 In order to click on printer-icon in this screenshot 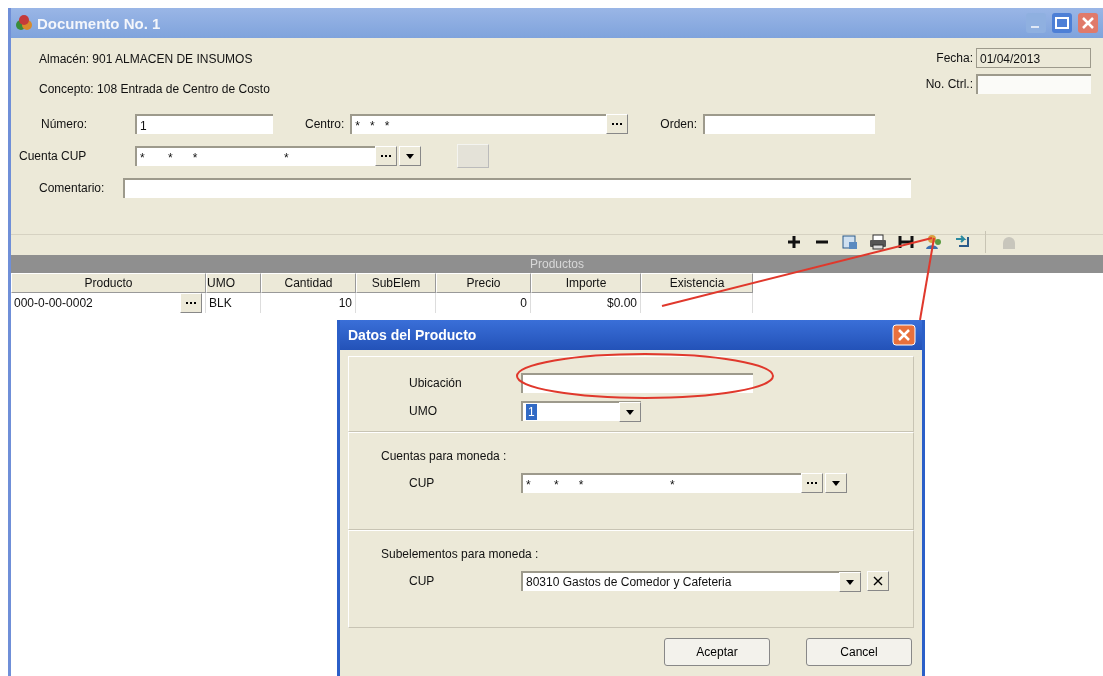, I will do `click(878, 242)`.